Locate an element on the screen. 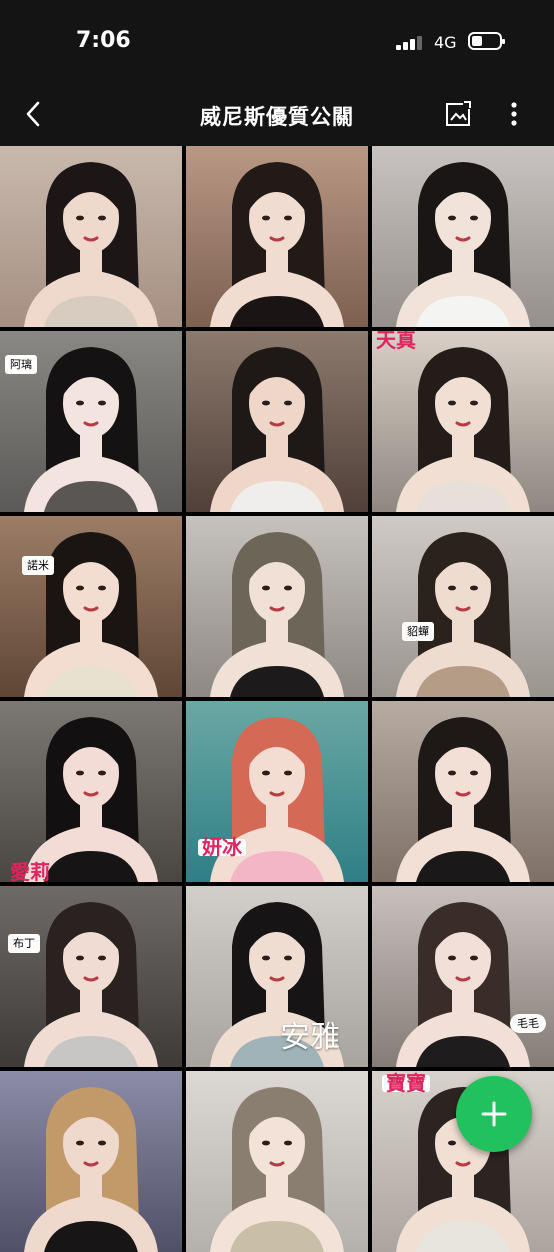 This screenshot has width=554, height=1252. add-button is located at coordinates (494, 1114).